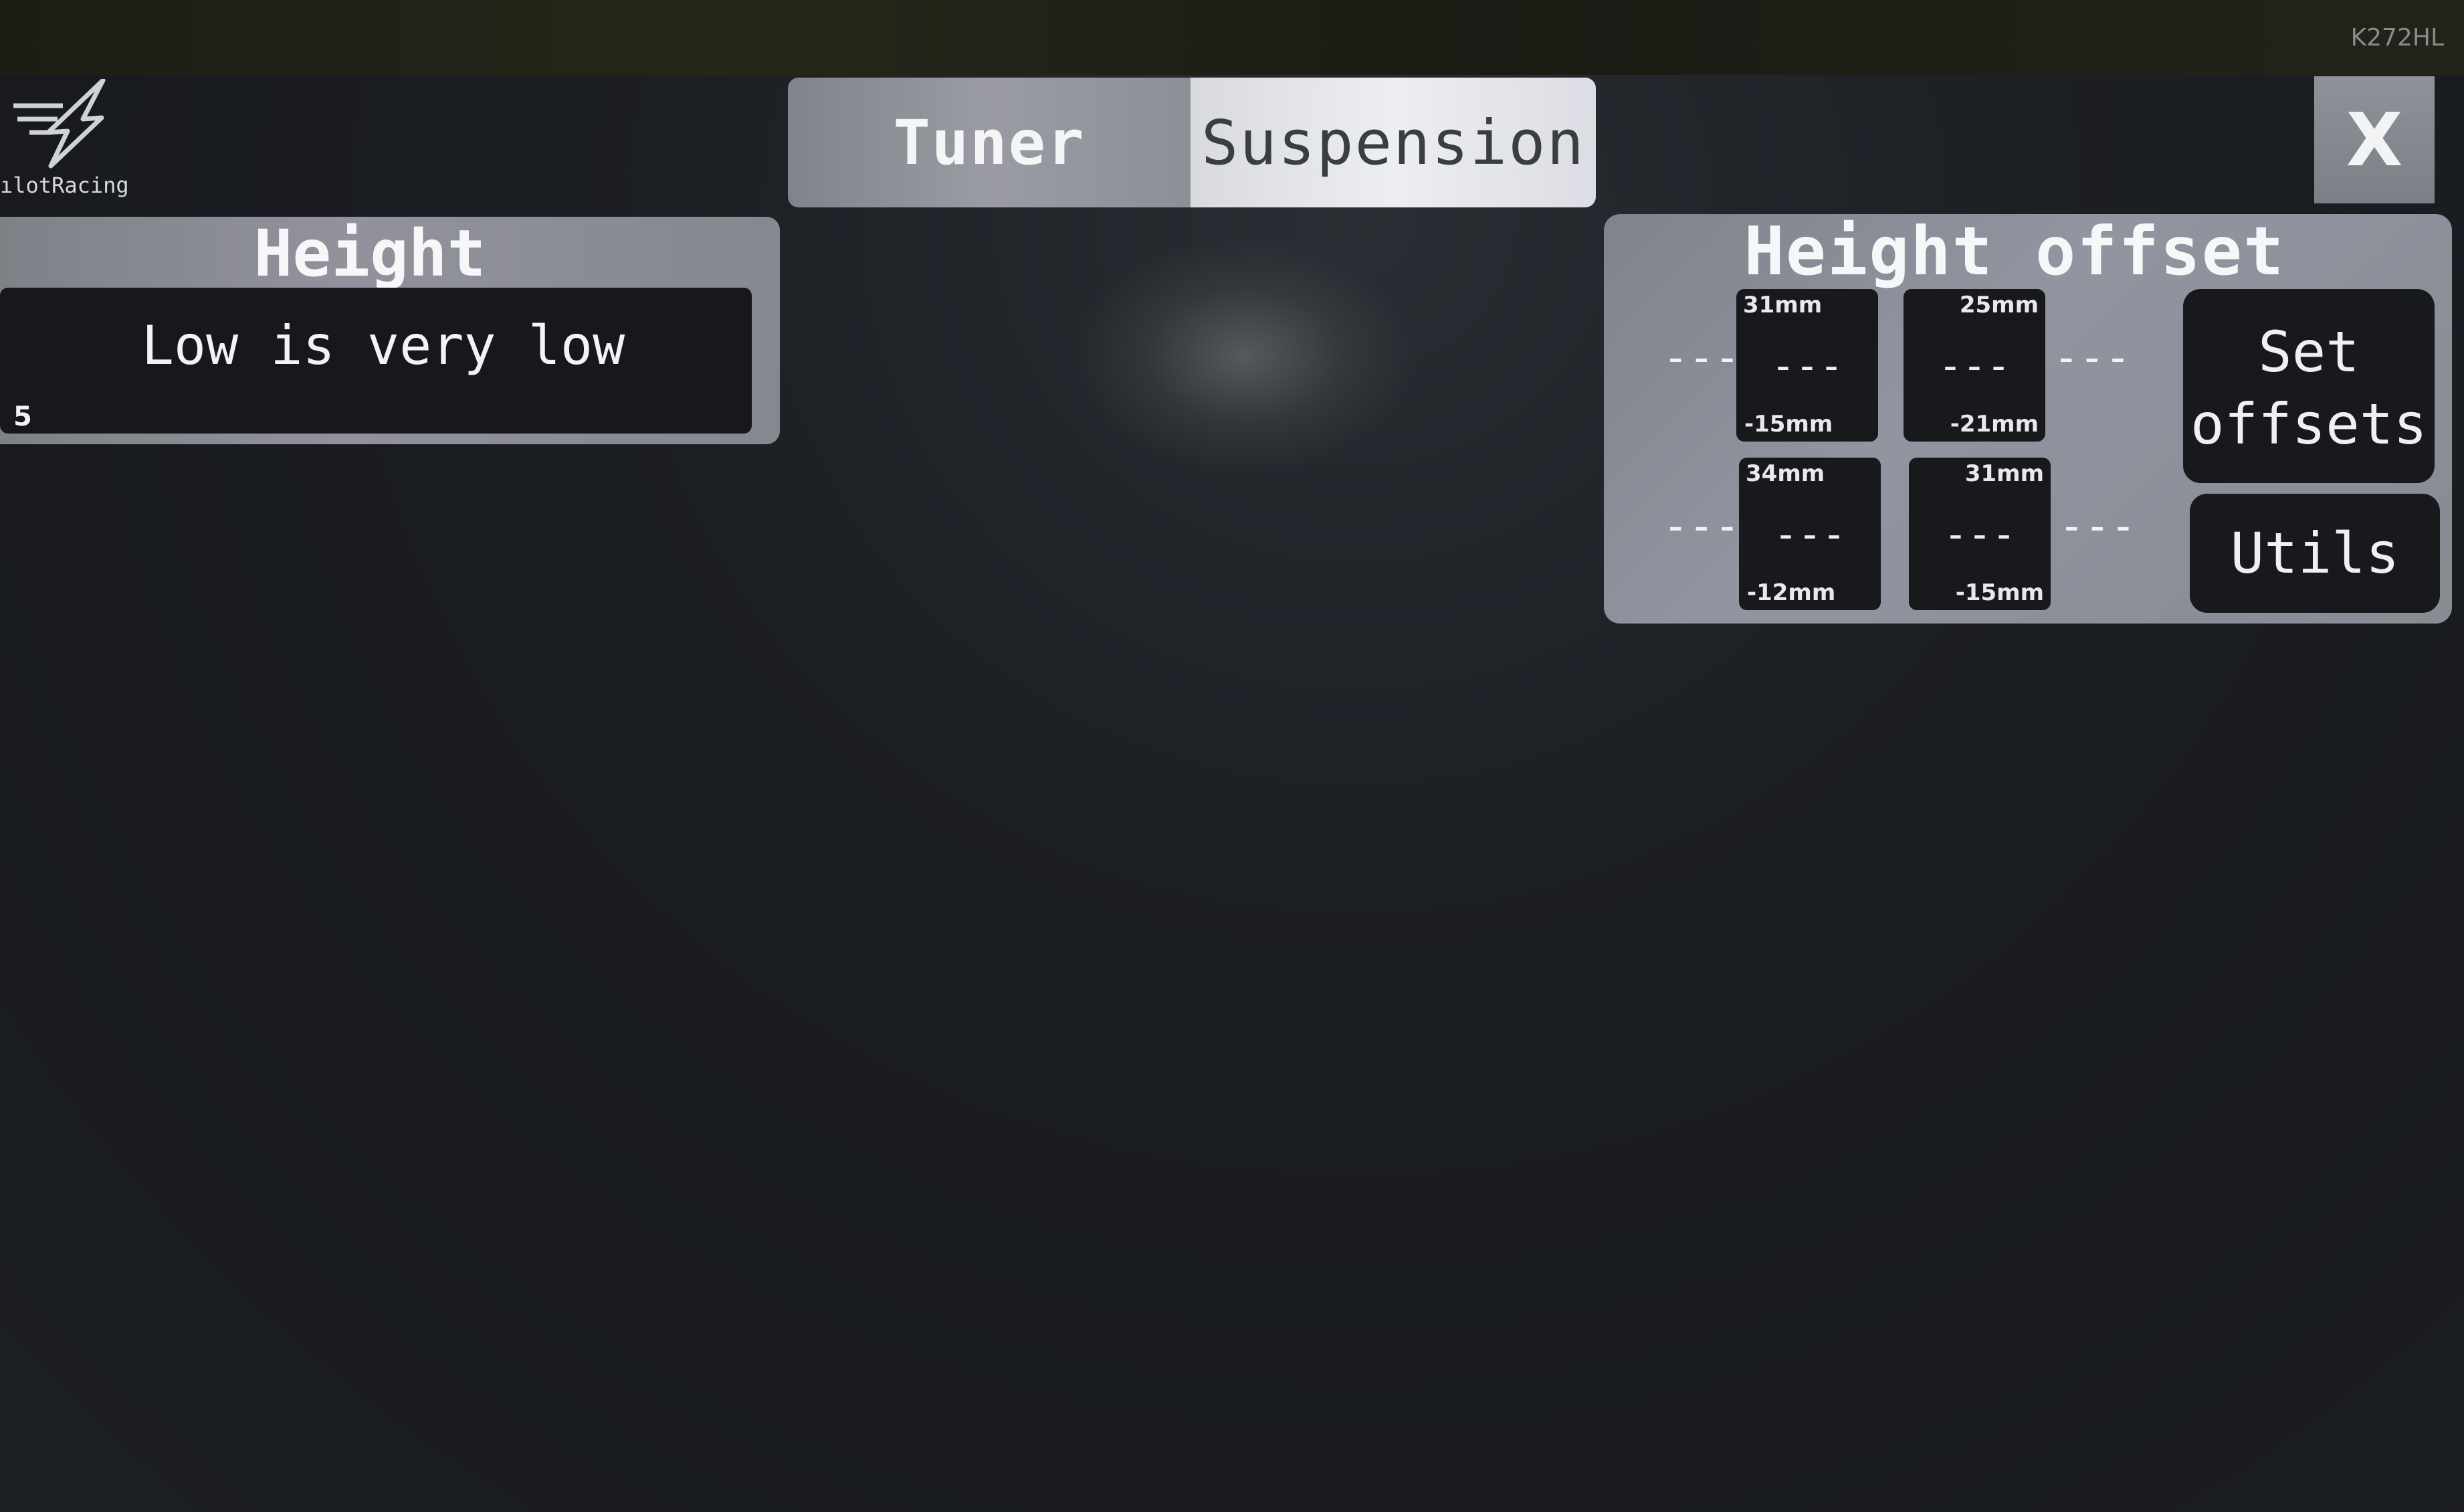 The height and width of the screenshot is (1512, 2464). Describe the element at coordinates (2309, 352) in the screenshot. I see `set-offsets-label-line1: Set` at that location.